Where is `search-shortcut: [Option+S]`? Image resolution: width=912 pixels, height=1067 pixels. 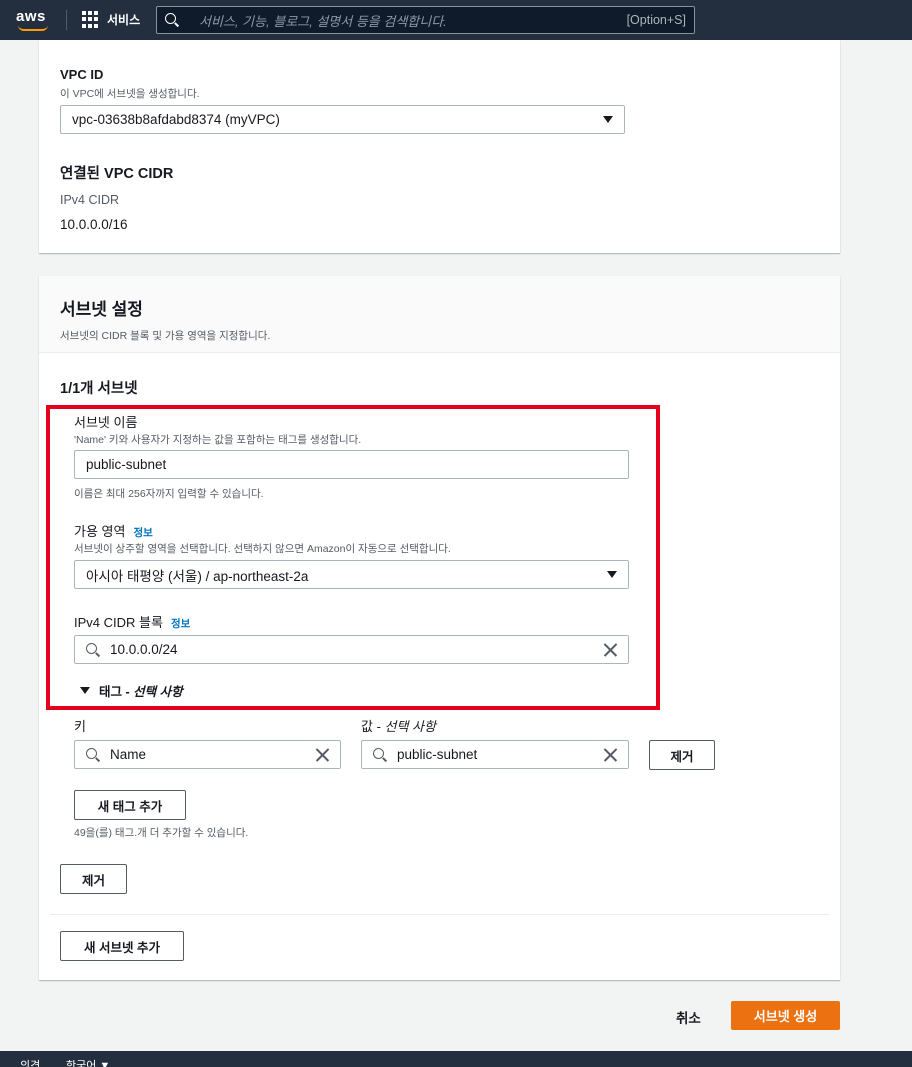 search-shortcut: [Option+S] is located at coordinates (656, 20).